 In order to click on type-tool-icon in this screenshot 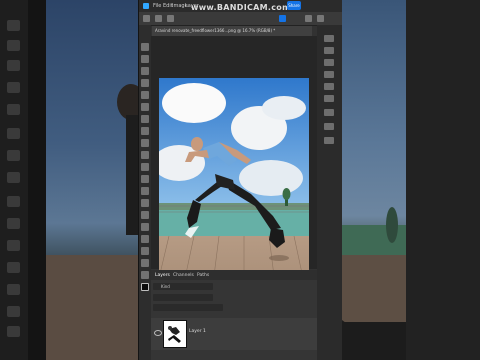, I will do `click(145, 239)`.